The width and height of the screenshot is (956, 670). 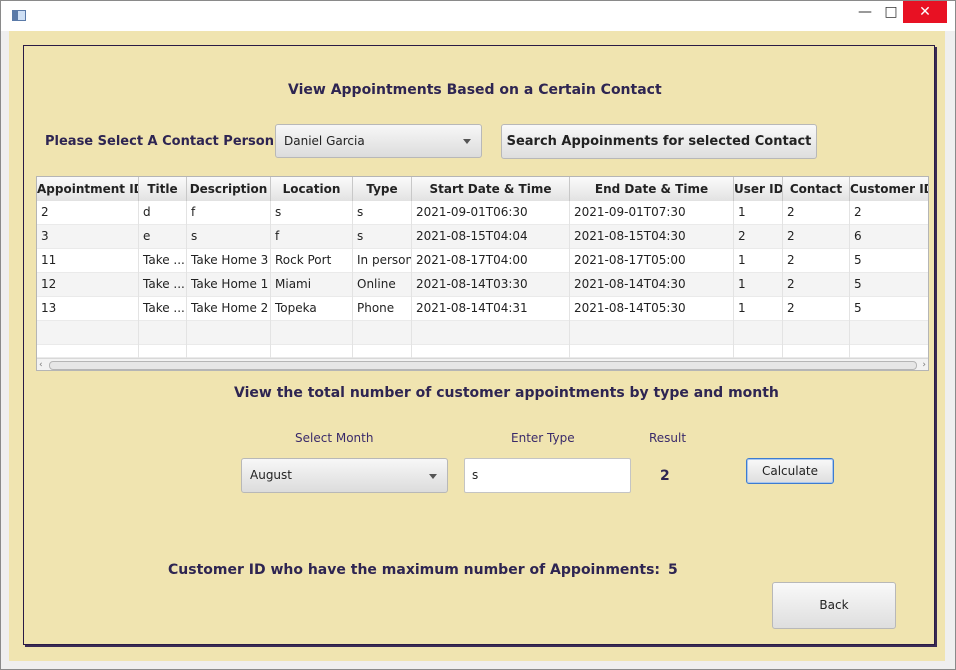 I want to click on cell-description: f, so click(x=229, y=213).